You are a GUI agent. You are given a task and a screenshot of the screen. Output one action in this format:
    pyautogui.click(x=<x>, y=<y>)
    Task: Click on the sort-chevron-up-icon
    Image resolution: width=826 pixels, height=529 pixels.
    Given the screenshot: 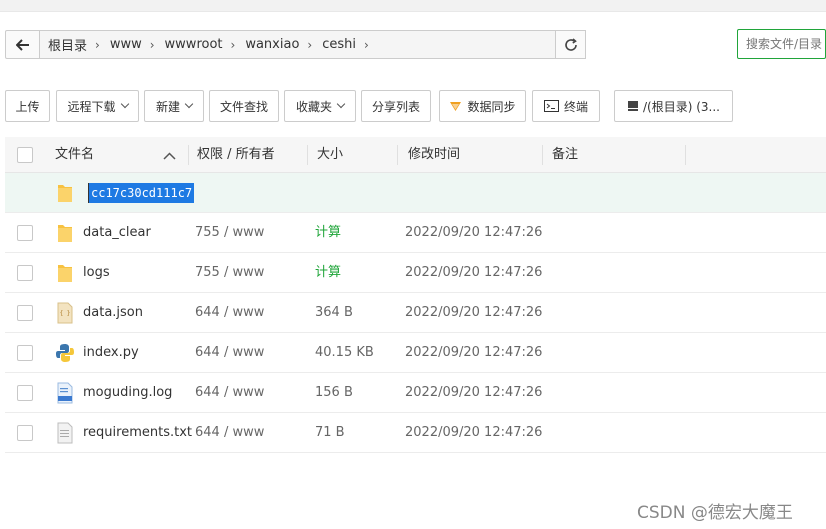 What is the action you would take?
    pyautogui.click(x=169, y=156)
    